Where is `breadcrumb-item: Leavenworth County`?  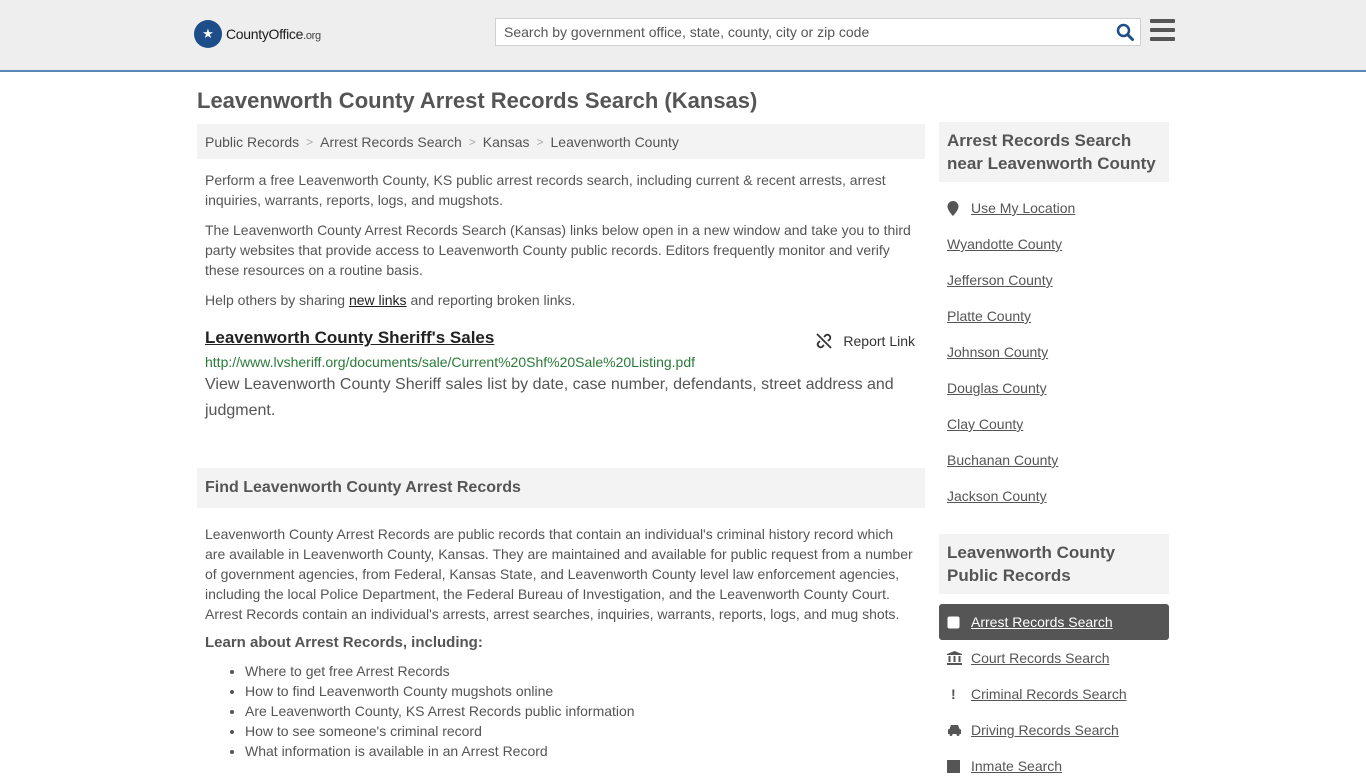
breadcrumb-item: Leavenworth County is located at coordinates (615, 142).